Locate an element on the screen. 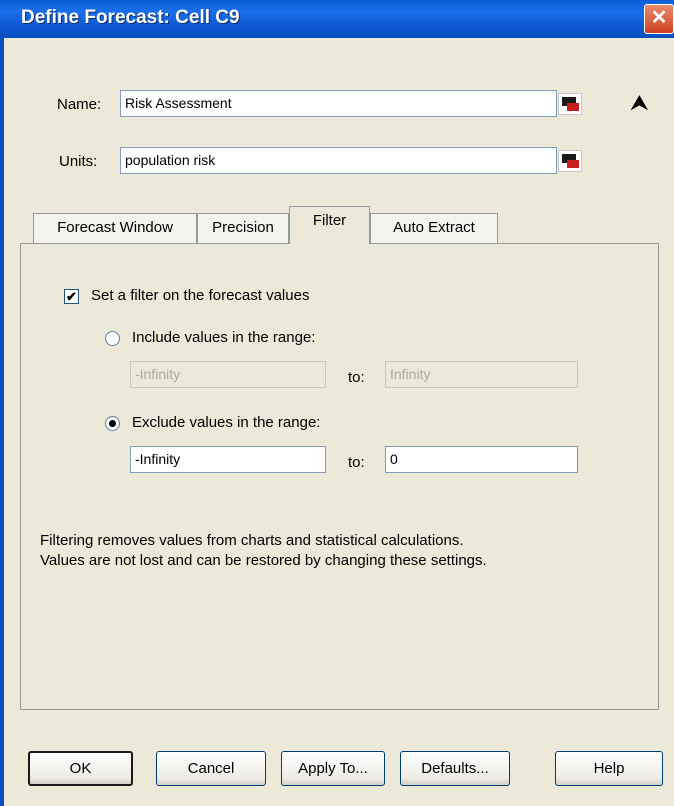 The width and height of the screenshot is (674, 806). include-to-label: to: is located at coordinates (356, 377).